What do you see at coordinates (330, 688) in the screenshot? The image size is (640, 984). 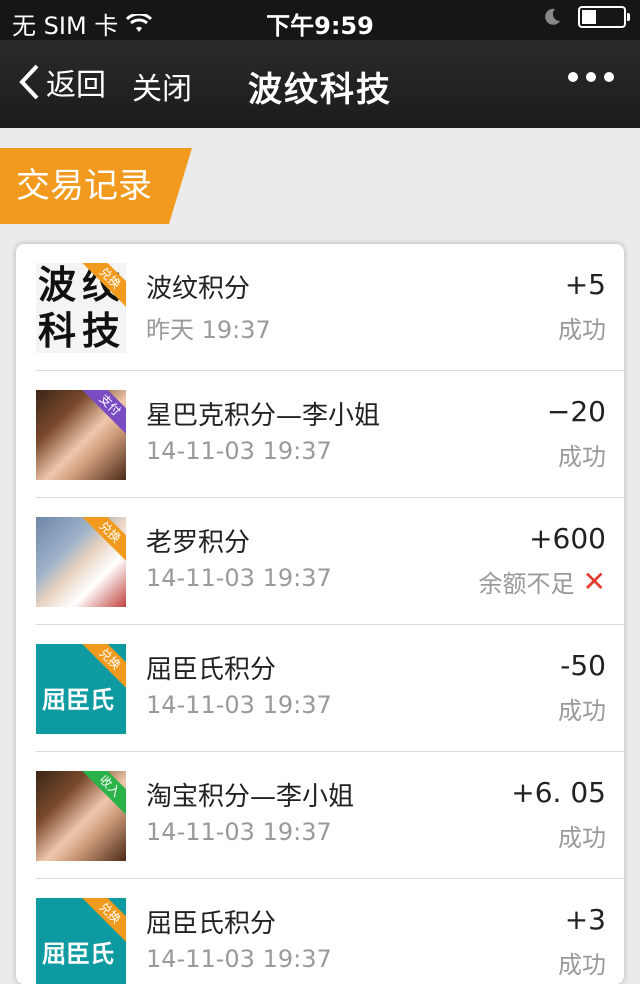 I see `transaction-row: 屈臣氏 兑换 屈臣氏积分 14-11-03 19:37 -50 成功` at bounding box center [330, 688].